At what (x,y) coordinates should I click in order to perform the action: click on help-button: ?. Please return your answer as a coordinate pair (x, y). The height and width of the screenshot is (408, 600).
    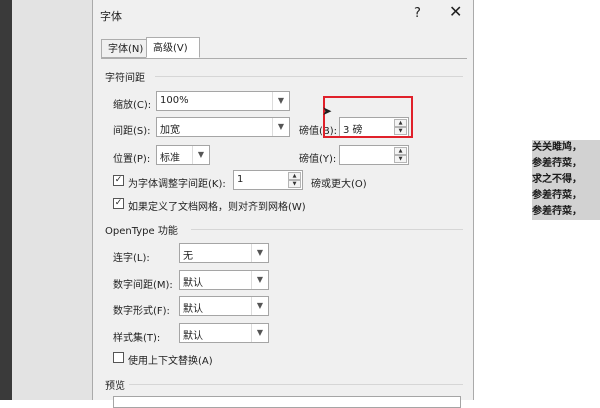
    Looking at the image, I should click on (417, 13).